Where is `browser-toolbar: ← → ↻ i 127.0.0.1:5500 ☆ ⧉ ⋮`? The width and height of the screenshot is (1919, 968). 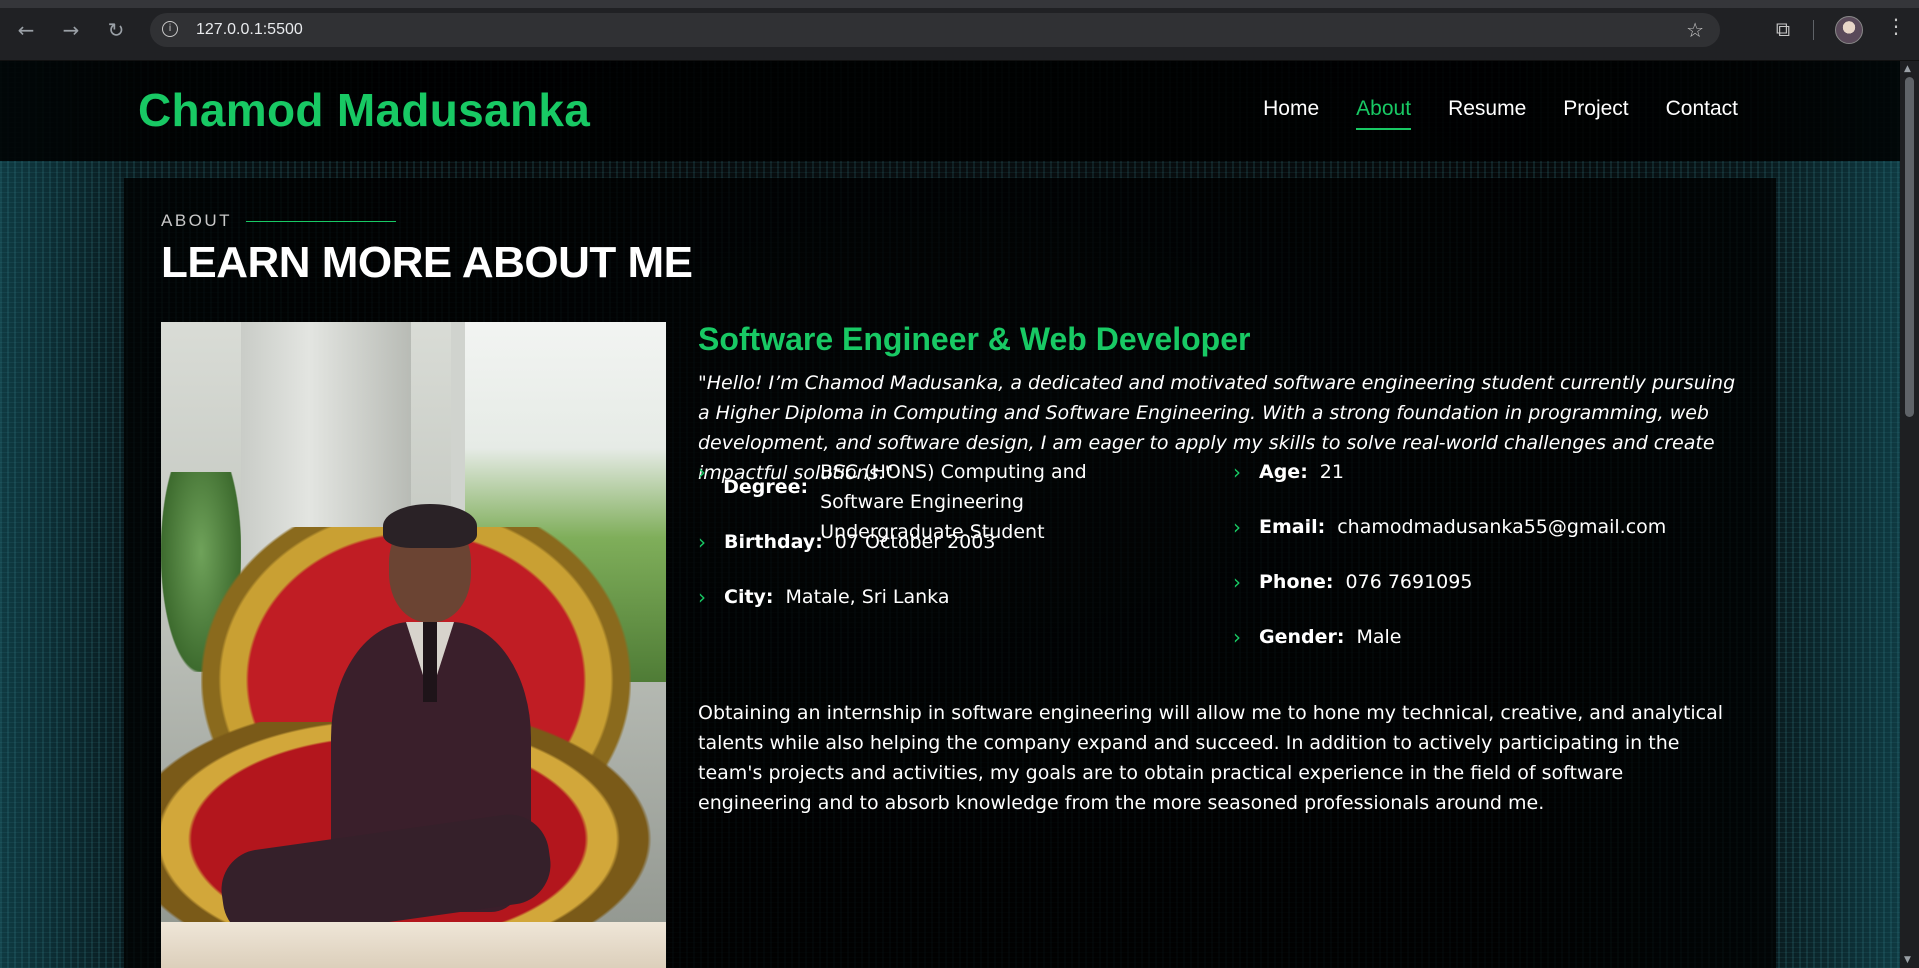 browser-toolbar: ← → ↻ i 127.0.0.1:5500 ☆ ⧉ ⋮ is located at coordinates (959, 30).